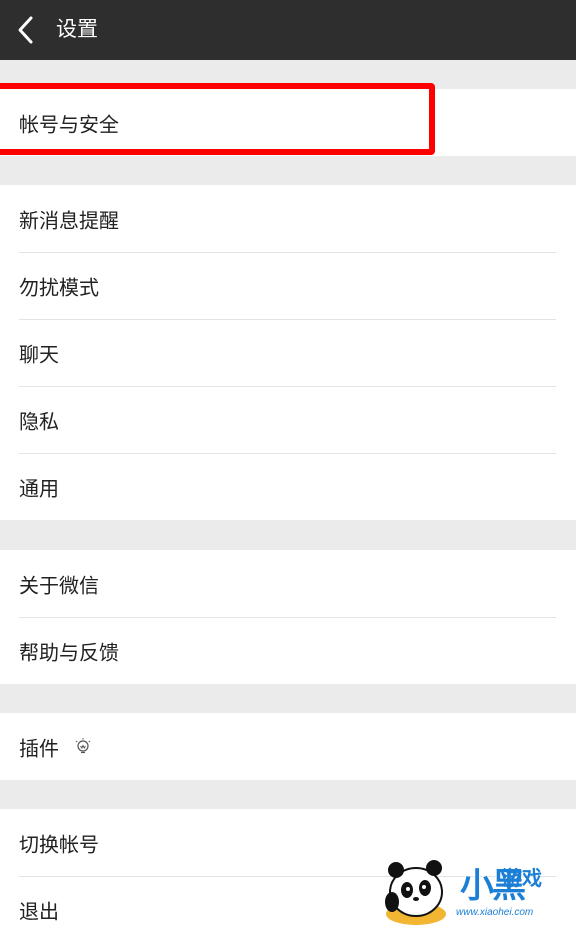  What do you see at coordinates (69, 220) in the screenshot?
I see `settings-item-label: 新消息提醒` at bounding box center [69, 220].